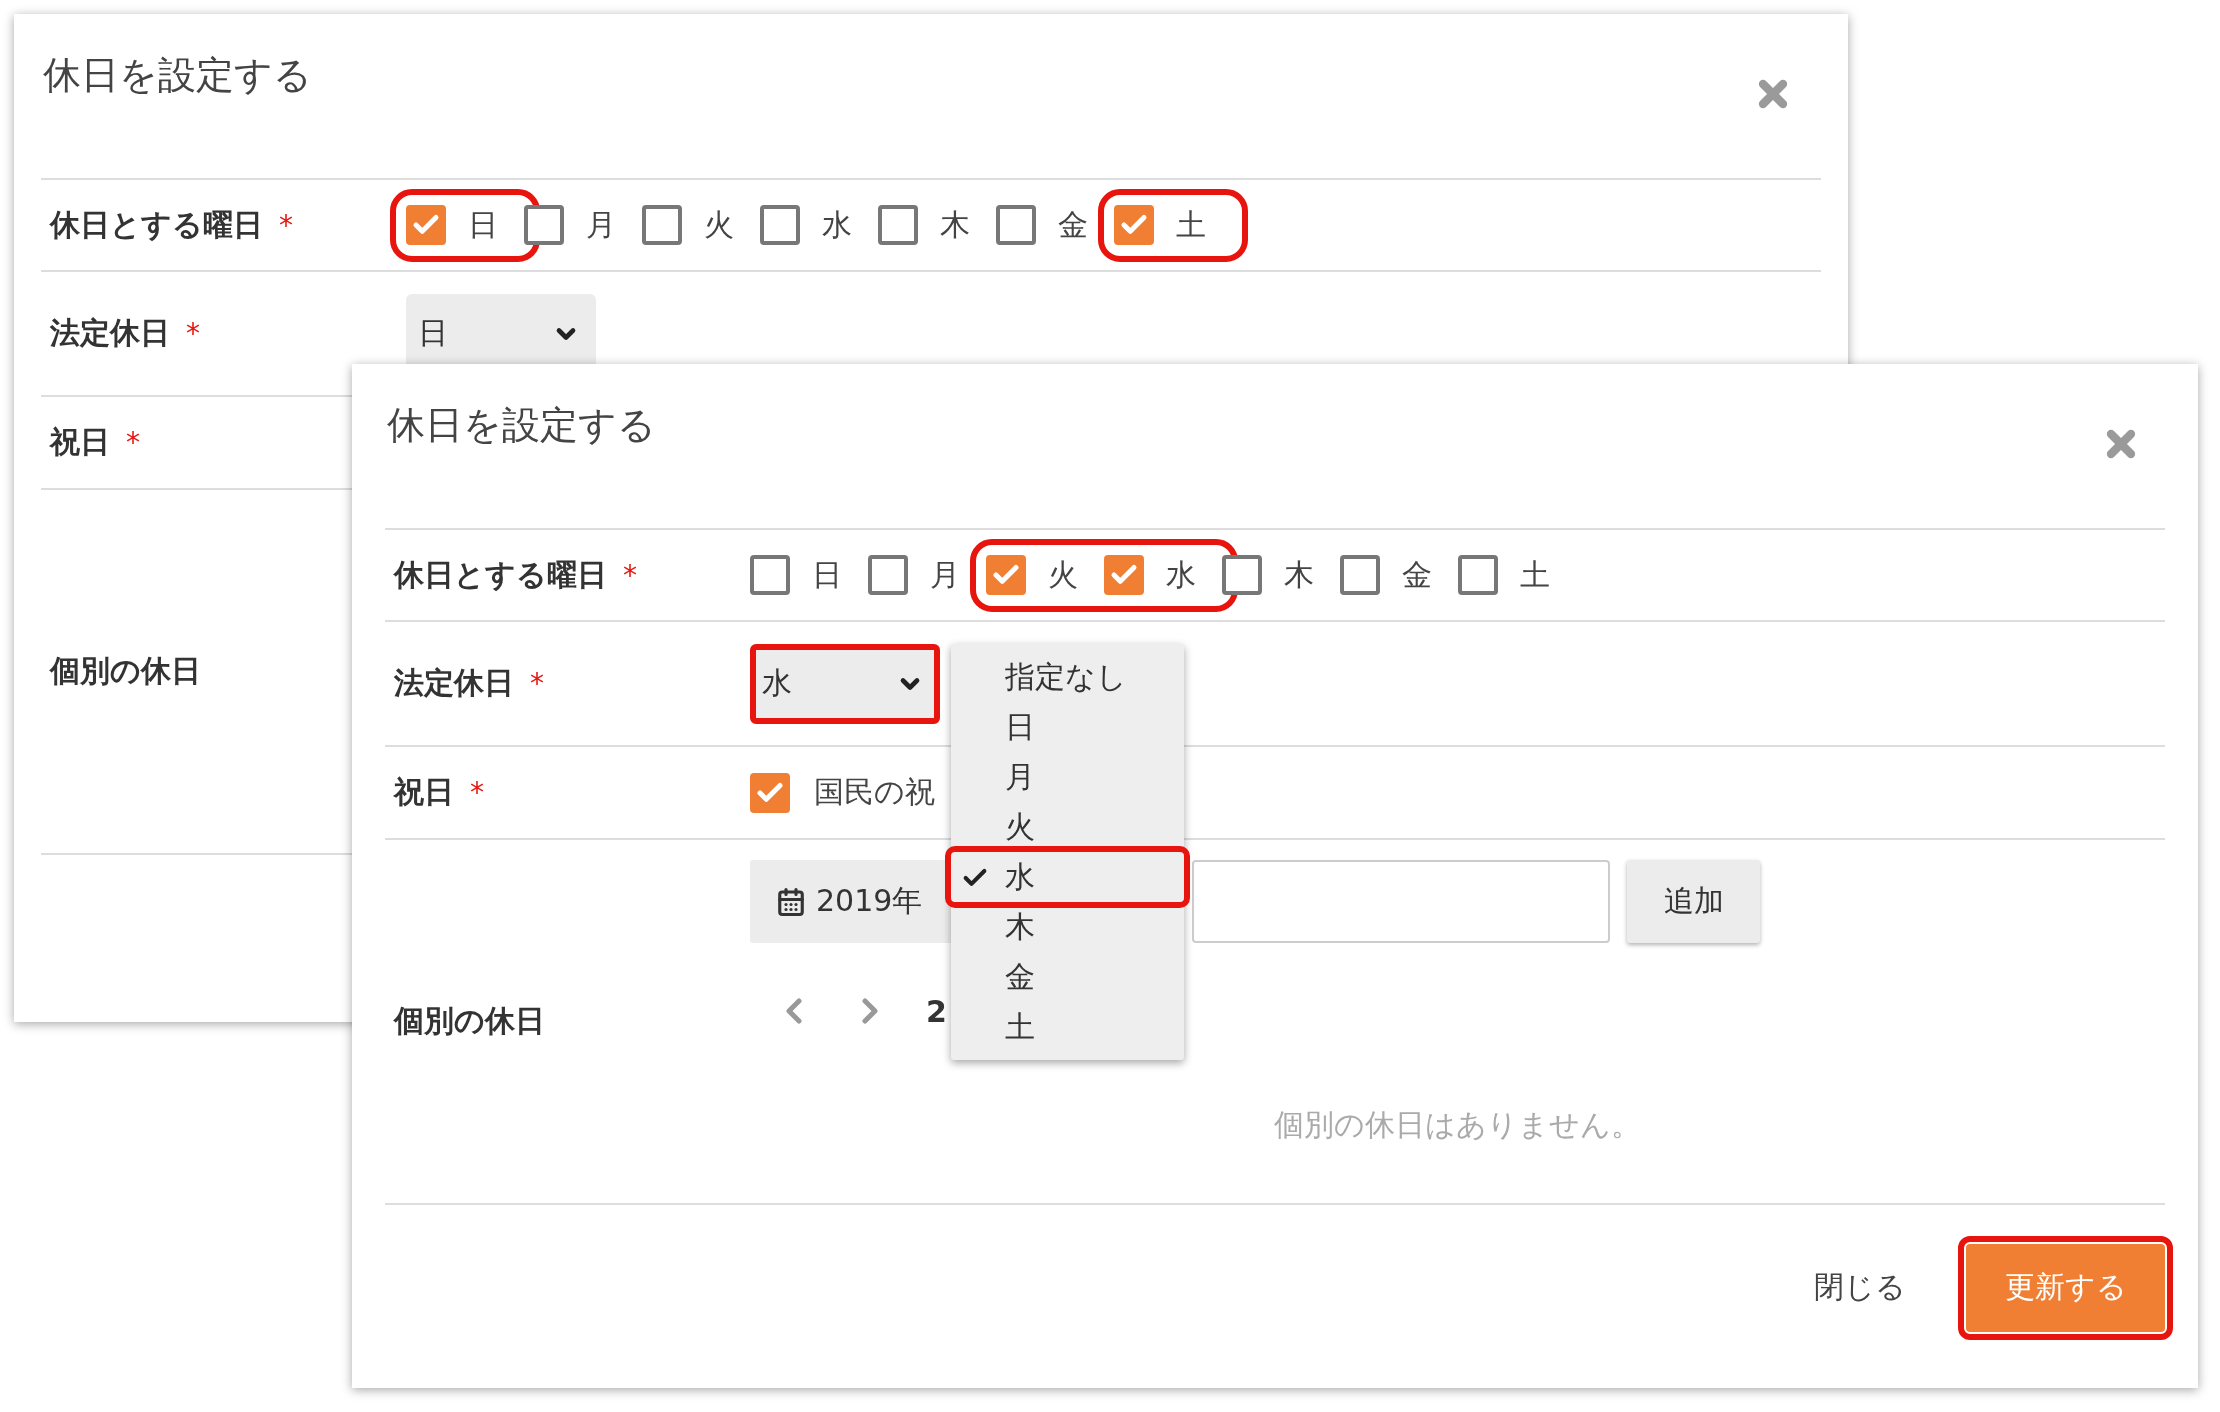 The width and height of the screenshot is (2220, 1412). Describe the element at coordinates (1067, 827) in the screenshot. I see `menu-item: 火` at that location.